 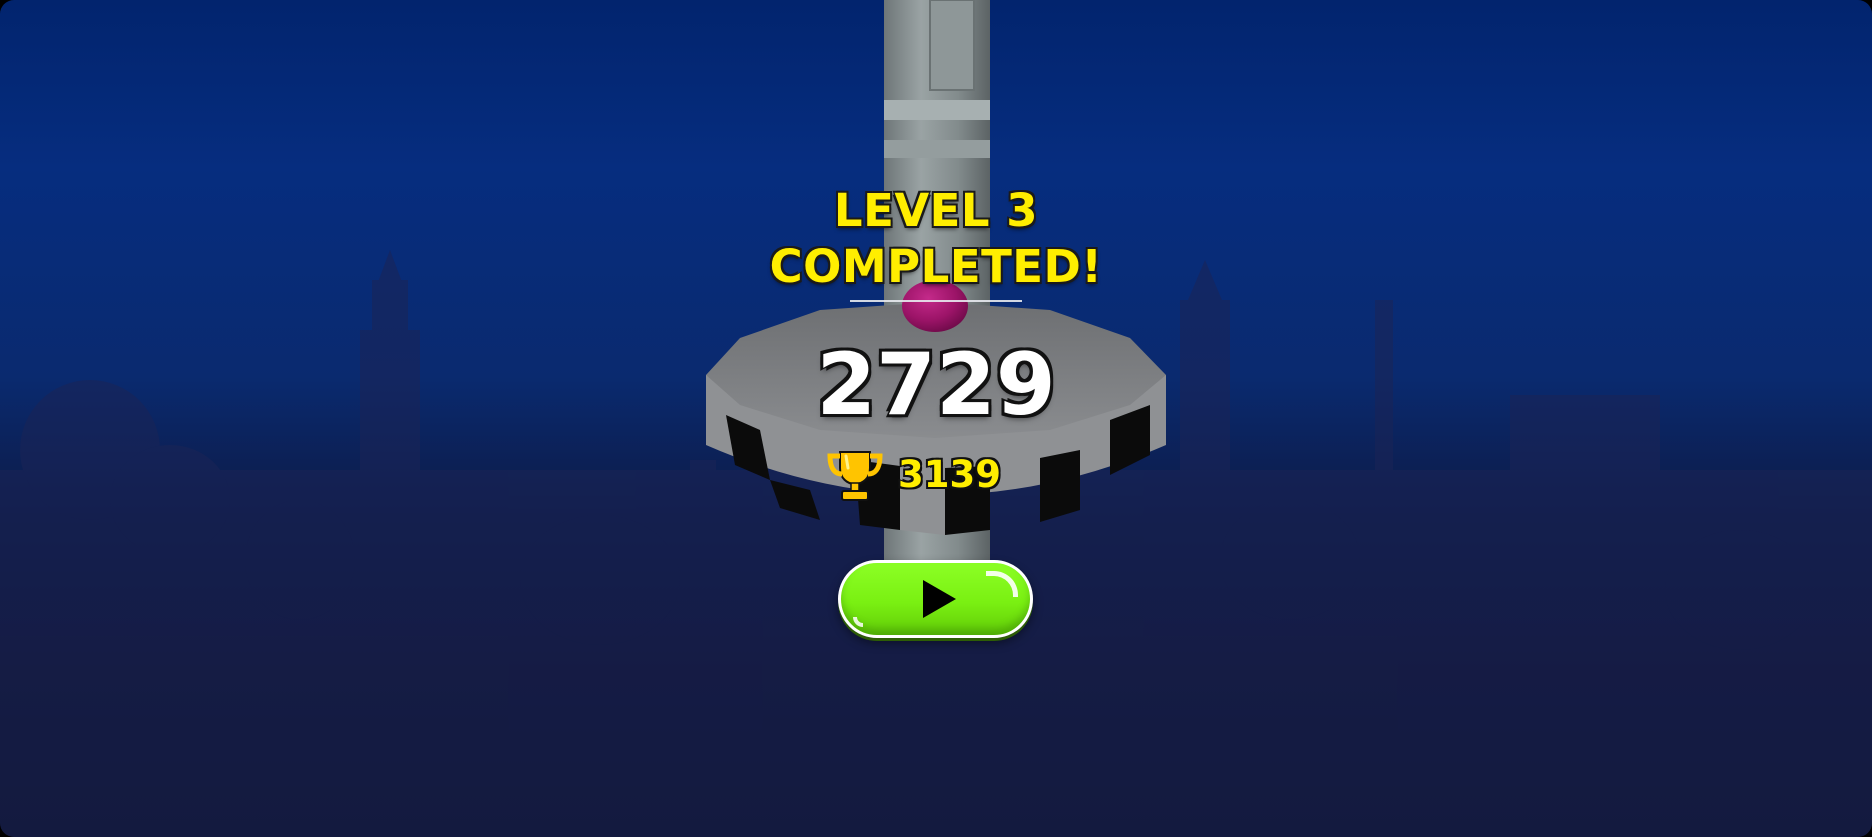 What do you see at coordinates (855, 476) in the screenshot?
I see `trophy-icon` at bounding box center [855, 476].